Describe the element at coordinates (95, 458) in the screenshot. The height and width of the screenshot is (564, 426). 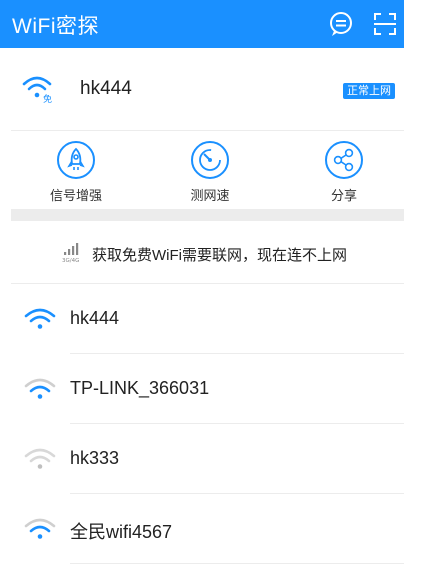
I see `network-ssid: hk333` at that location.